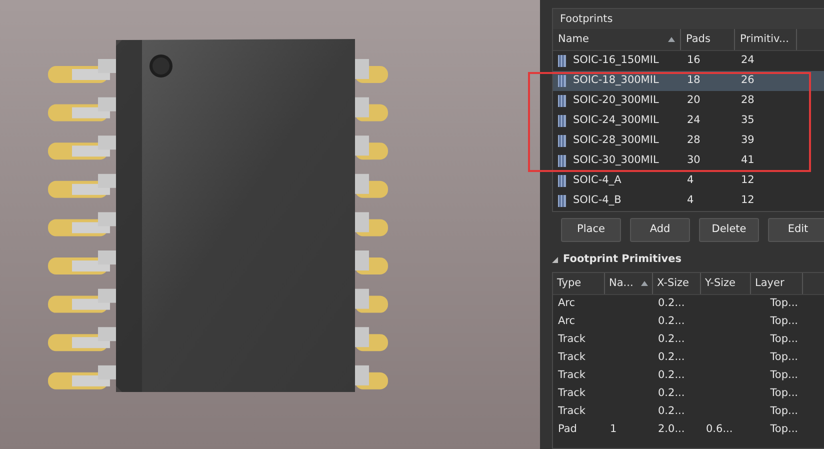 This screenshot has width=824, height=449. Describe the element at coordinates (729, 230) in the screenshot. I see `action-button: Delete` at that location.